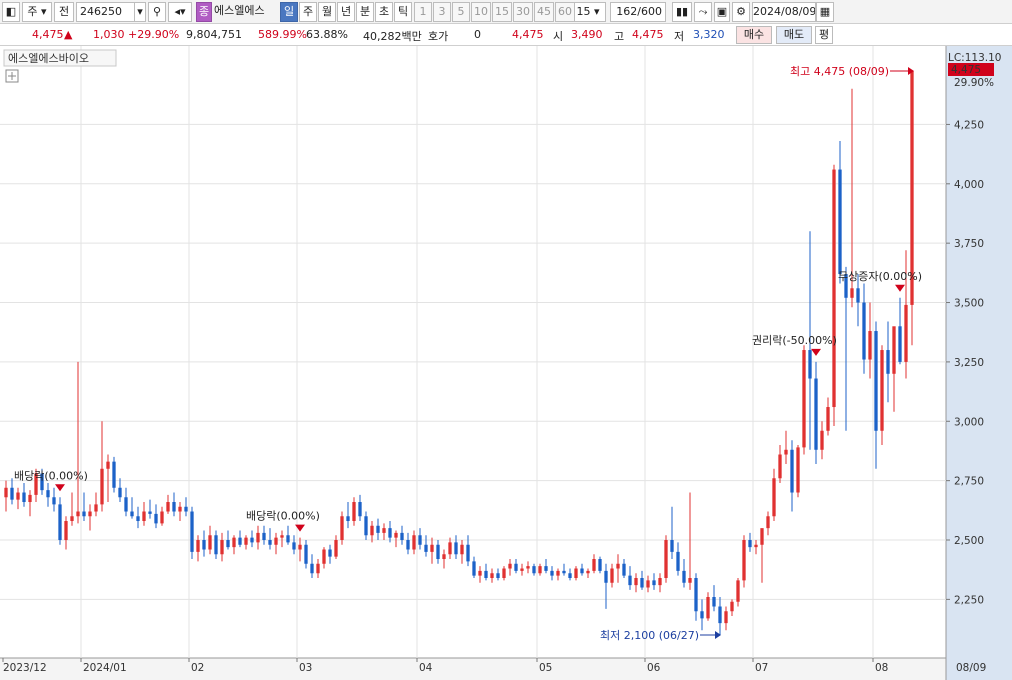 The height and width of the screenshot is (680, 1012). Describe the element at coordinates (106, 12) in the screenshot. I see `code-input: 246250` at that location.